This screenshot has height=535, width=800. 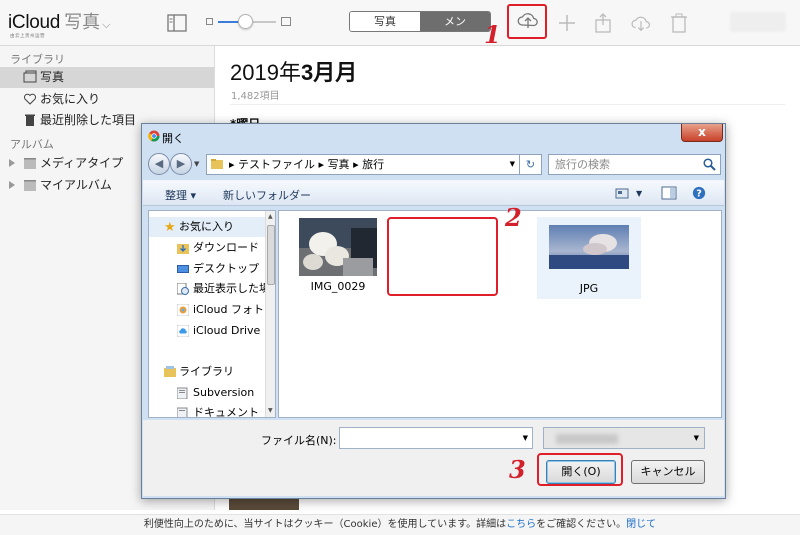 I want to click on file-type-select: ▼, so click(x=624, y=438).